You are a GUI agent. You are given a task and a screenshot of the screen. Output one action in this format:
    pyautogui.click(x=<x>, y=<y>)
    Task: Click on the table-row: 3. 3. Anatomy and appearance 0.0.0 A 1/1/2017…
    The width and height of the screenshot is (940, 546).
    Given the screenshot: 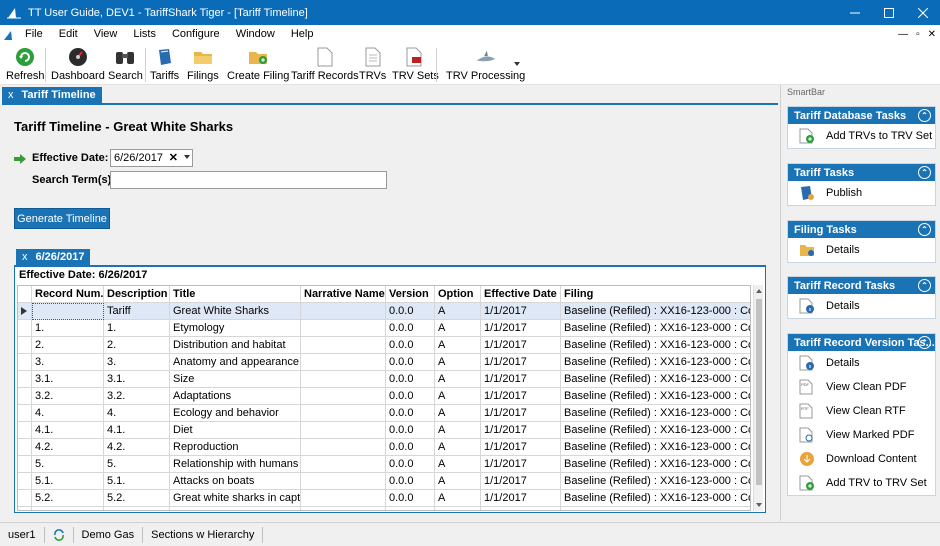 What is the action you would take?
    pyautogui.click(x=384, y=362)
    